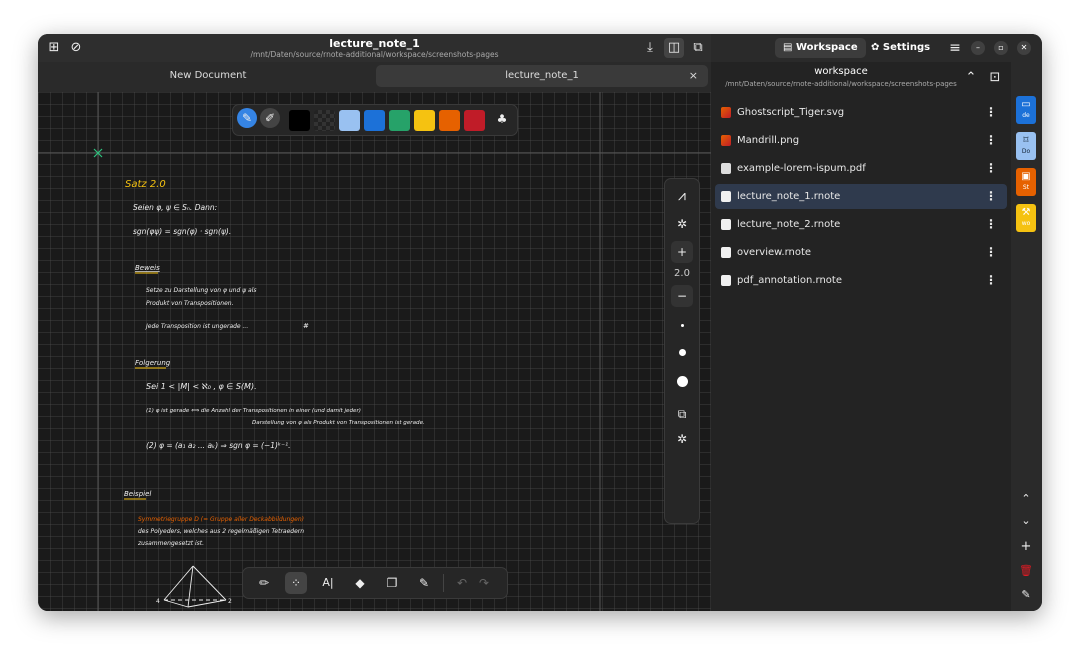  Describe the element at coordinates (1026, 571) in the screenshot. I see `delete-workspace-icon: 🗑` at that location.